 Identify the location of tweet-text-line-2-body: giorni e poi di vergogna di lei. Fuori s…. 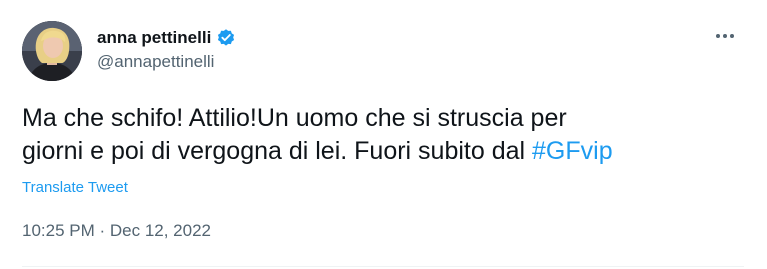
(277, 151).